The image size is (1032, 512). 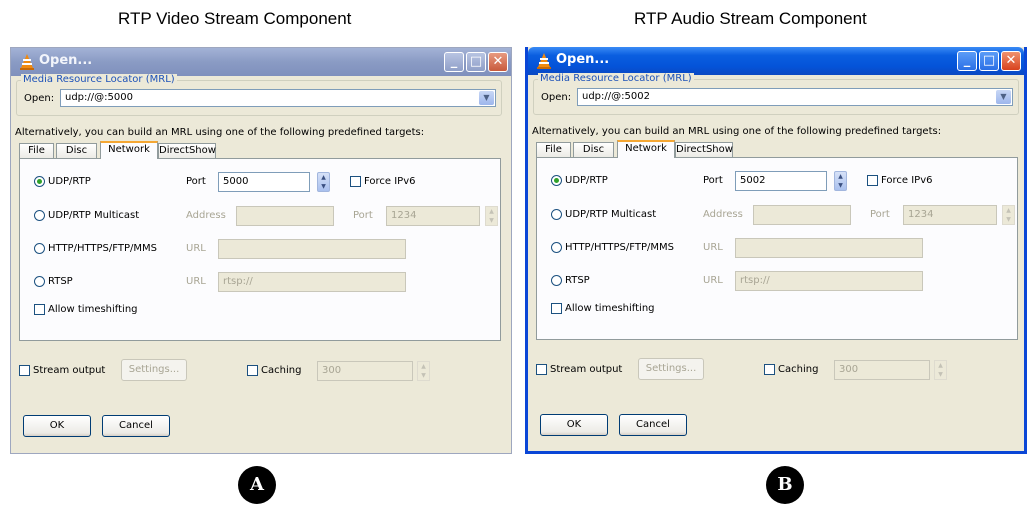 What do you see at coordinates (781, 181) in the screenshot?
I see `port-input: 5002` at bounding box center [781, 181].